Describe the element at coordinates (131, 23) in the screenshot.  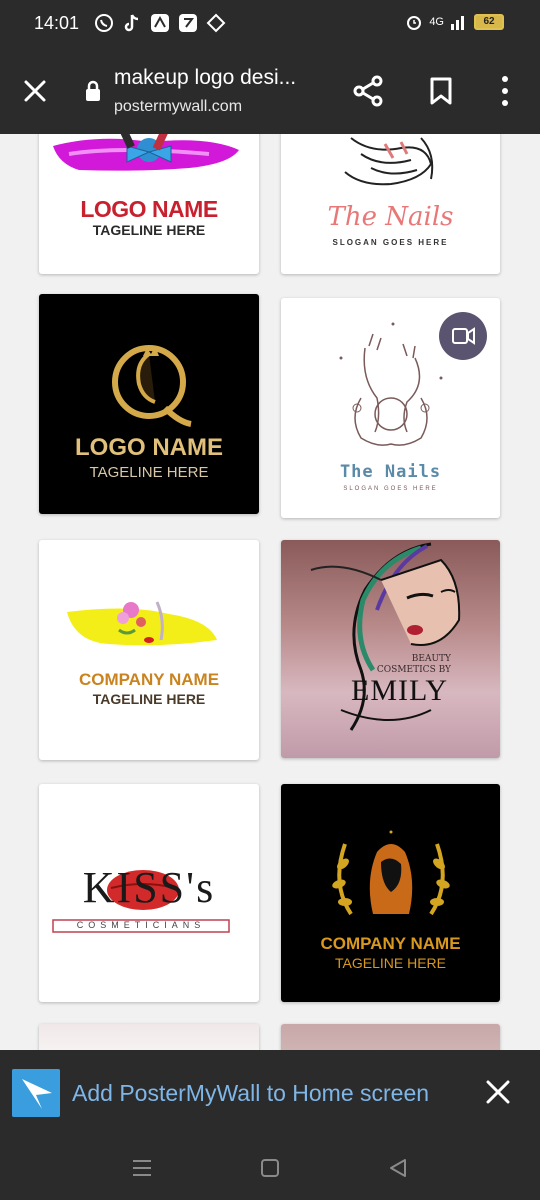
I see `tiktok-icon` at that location.